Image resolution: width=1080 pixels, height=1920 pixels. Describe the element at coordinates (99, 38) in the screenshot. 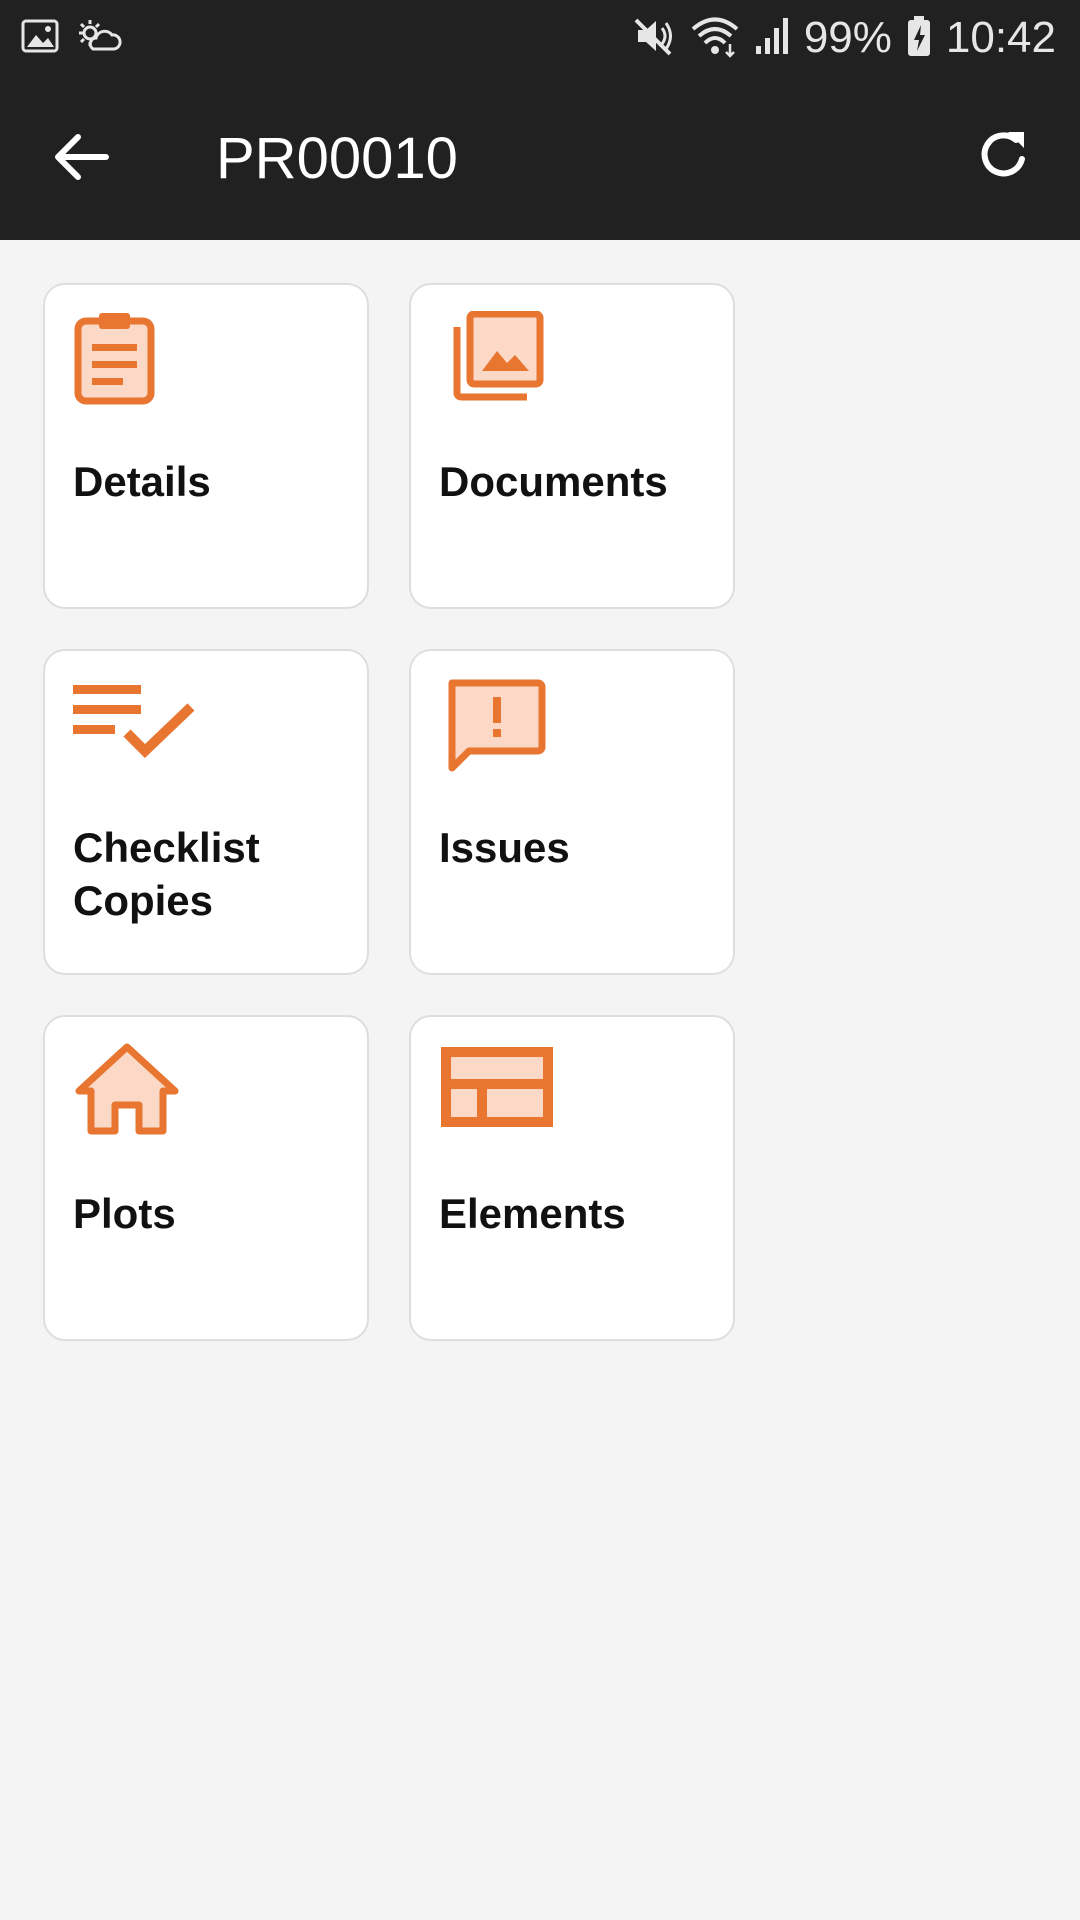

I see `weather-notification-icon` at that location.